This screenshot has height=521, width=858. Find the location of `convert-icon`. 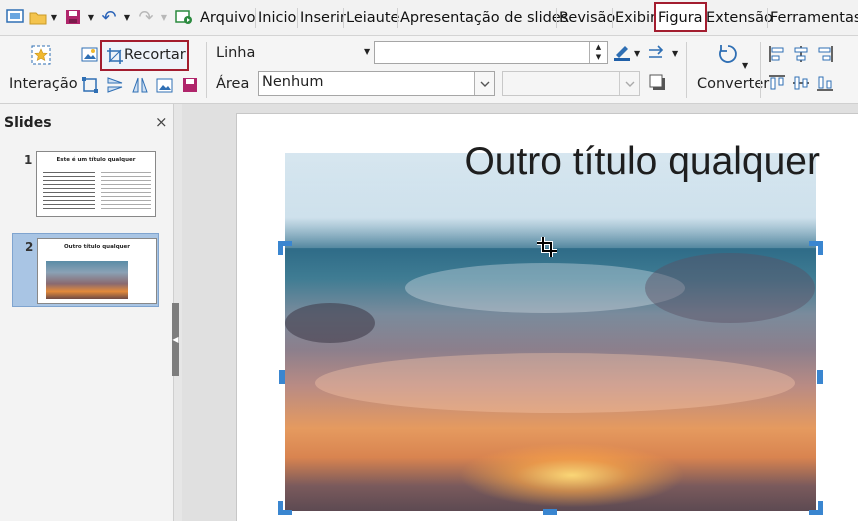

convert-icon is located at coordinates (728, 56).